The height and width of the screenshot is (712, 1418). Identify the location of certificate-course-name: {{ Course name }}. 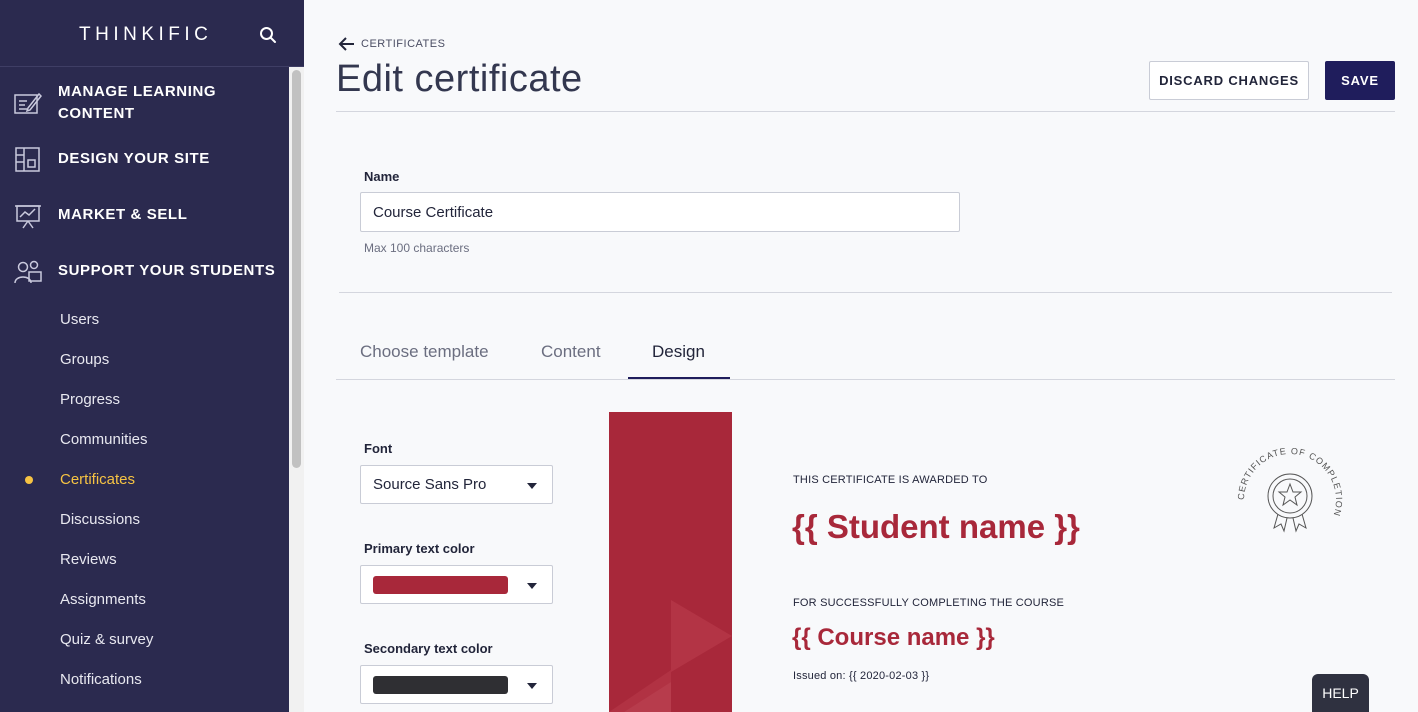
(893, 637).